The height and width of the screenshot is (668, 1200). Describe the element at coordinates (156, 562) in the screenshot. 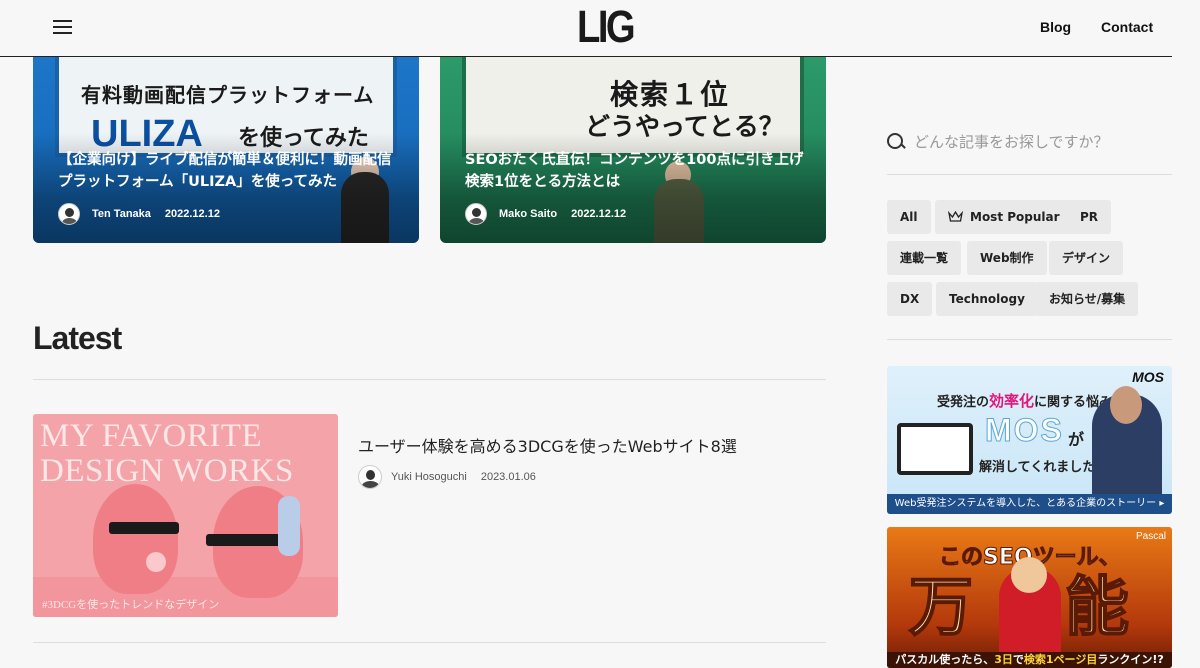

I see `bubblegum-illustration` at that location.